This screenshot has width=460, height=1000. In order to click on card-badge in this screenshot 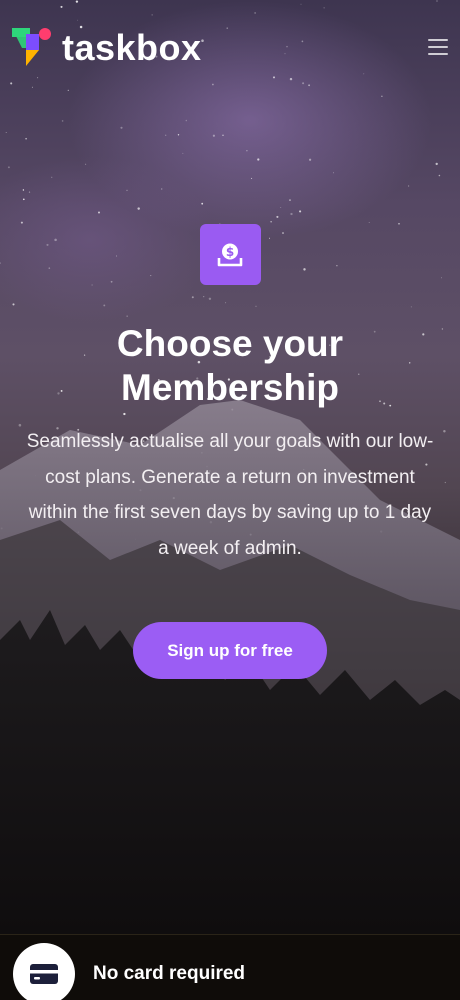, I will do `click(44, 971)`.